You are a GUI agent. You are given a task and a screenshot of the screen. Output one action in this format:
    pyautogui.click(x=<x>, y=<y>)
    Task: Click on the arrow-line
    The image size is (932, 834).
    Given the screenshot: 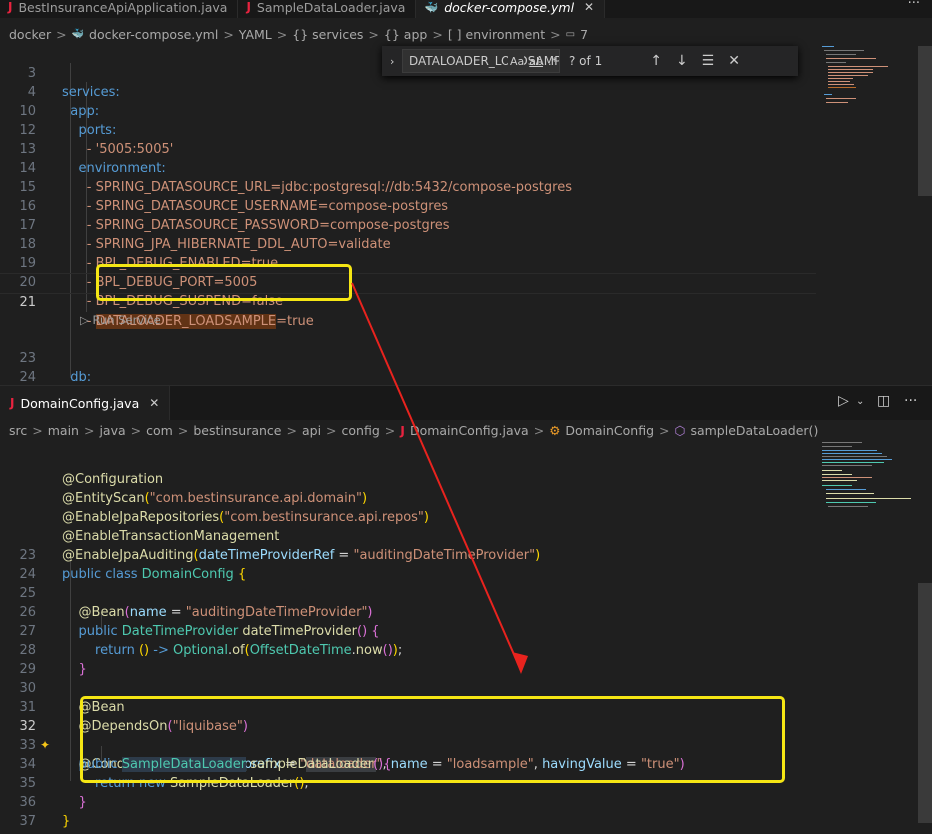 What is the action you would take?
    pyautogui.click(x=435, y=474)
    